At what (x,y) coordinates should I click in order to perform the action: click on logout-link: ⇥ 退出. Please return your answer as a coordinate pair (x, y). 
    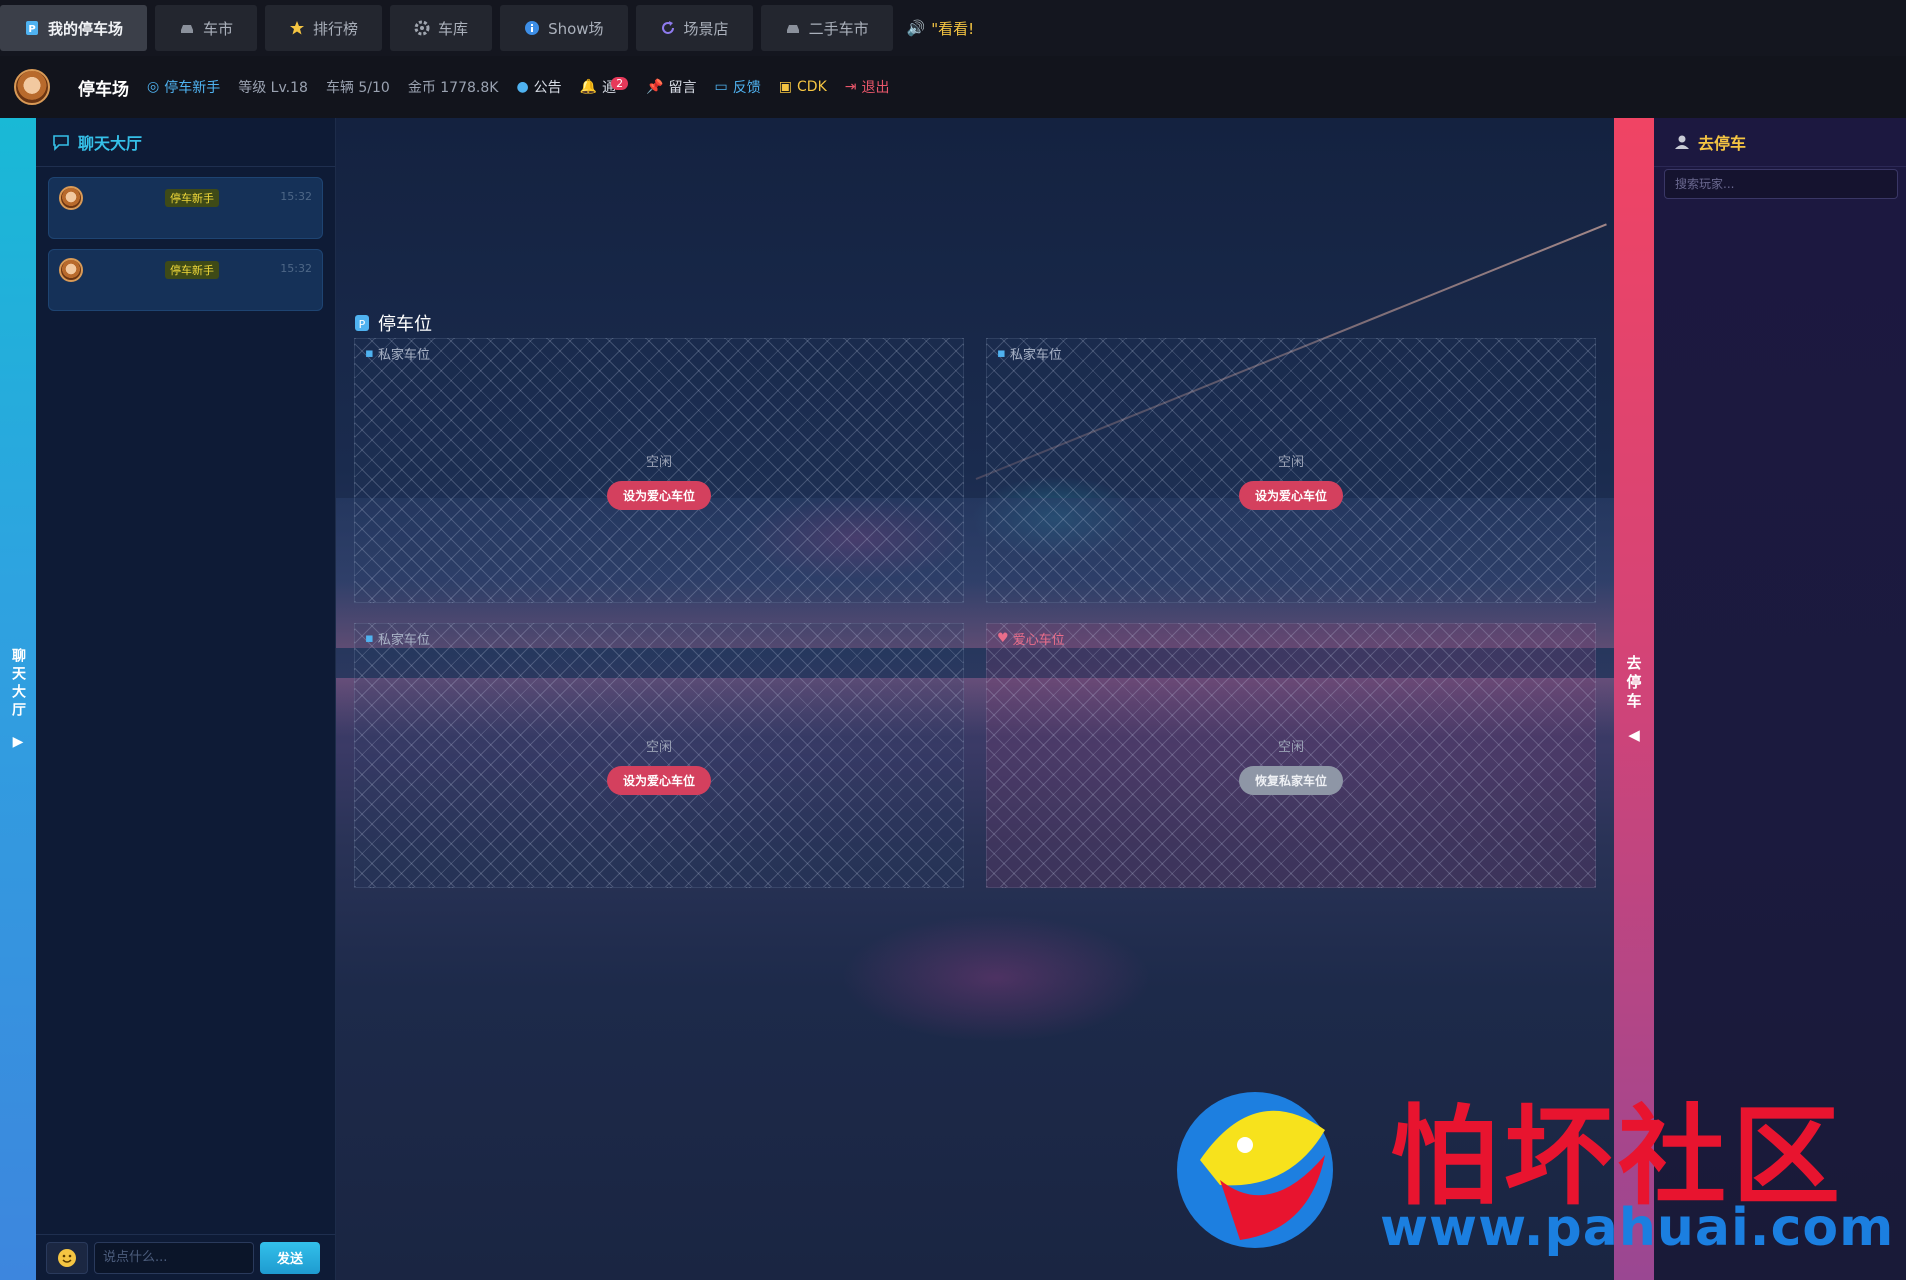
    Looking at the image, I should click on (867, 87).